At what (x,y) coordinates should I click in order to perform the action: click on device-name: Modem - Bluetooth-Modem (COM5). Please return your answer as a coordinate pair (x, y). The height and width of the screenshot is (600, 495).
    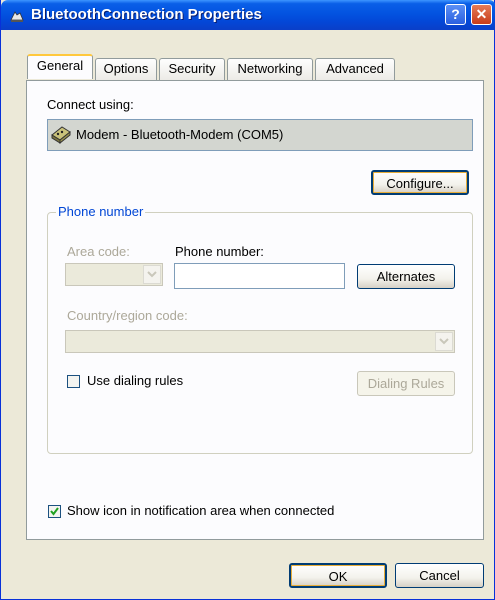
    Looking at the image, I should click on (180, 134).